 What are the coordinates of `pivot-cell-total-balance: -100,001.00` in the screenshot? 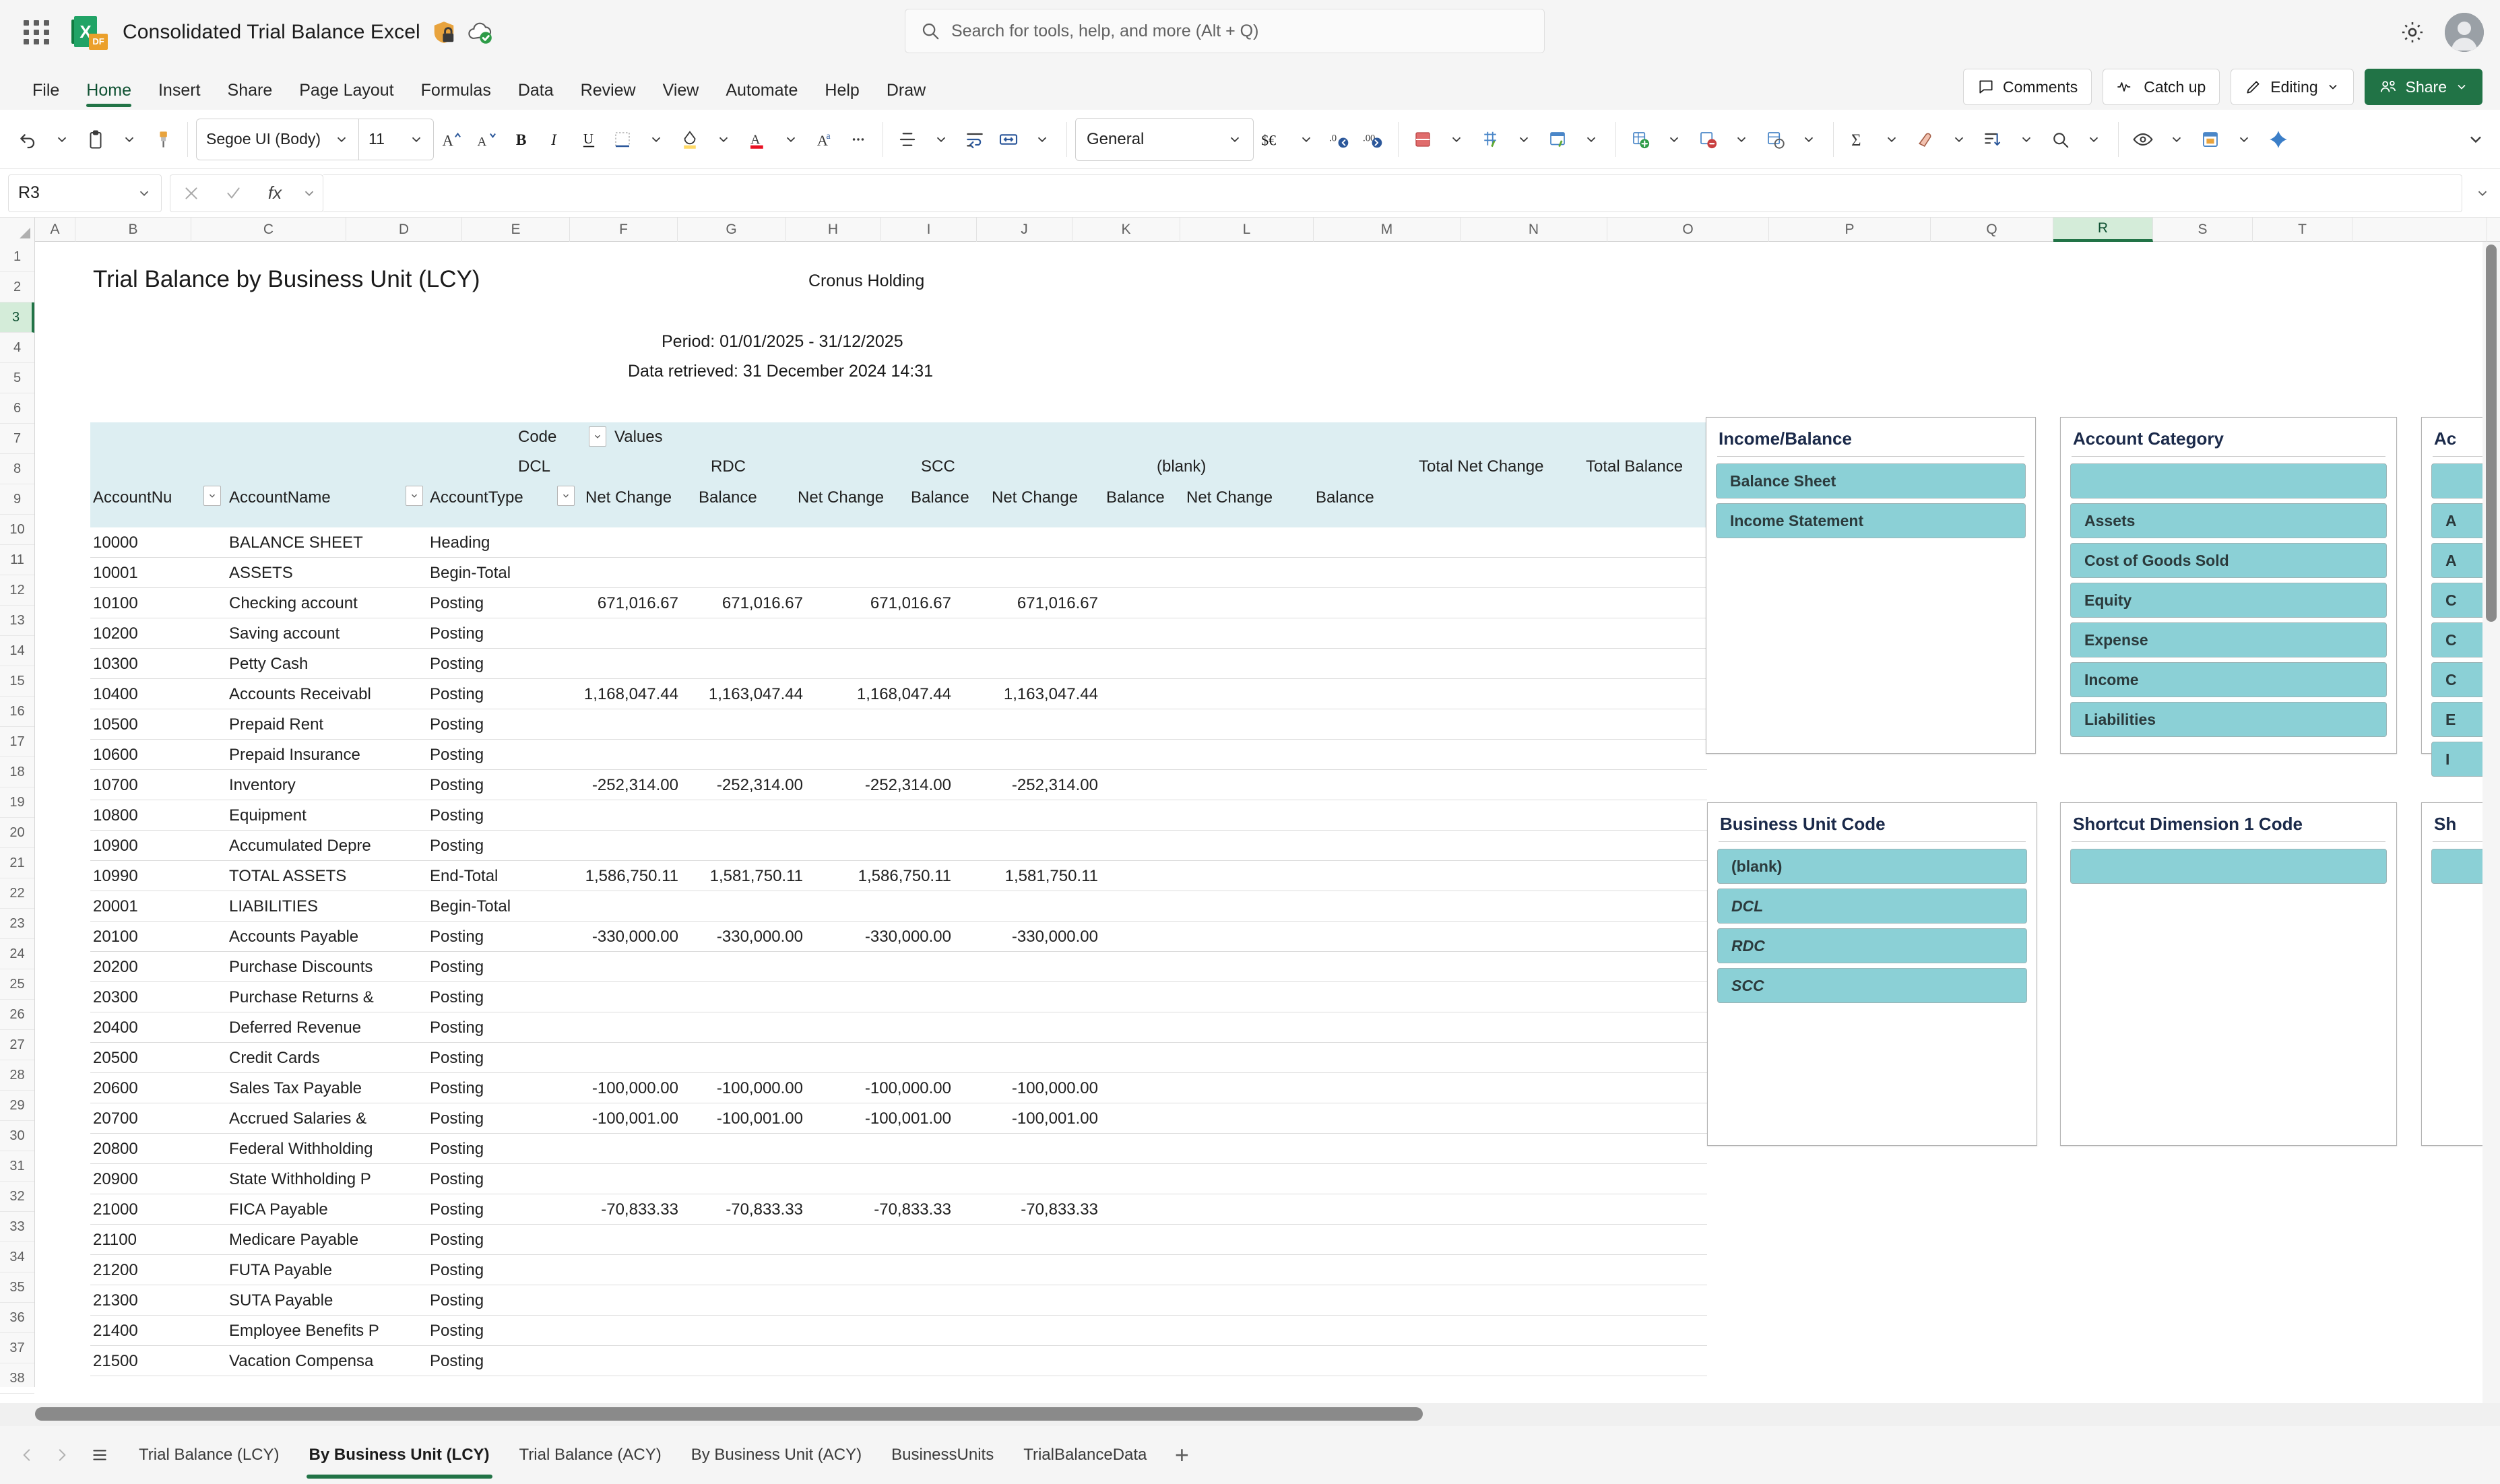 It's located at (997, 1118).